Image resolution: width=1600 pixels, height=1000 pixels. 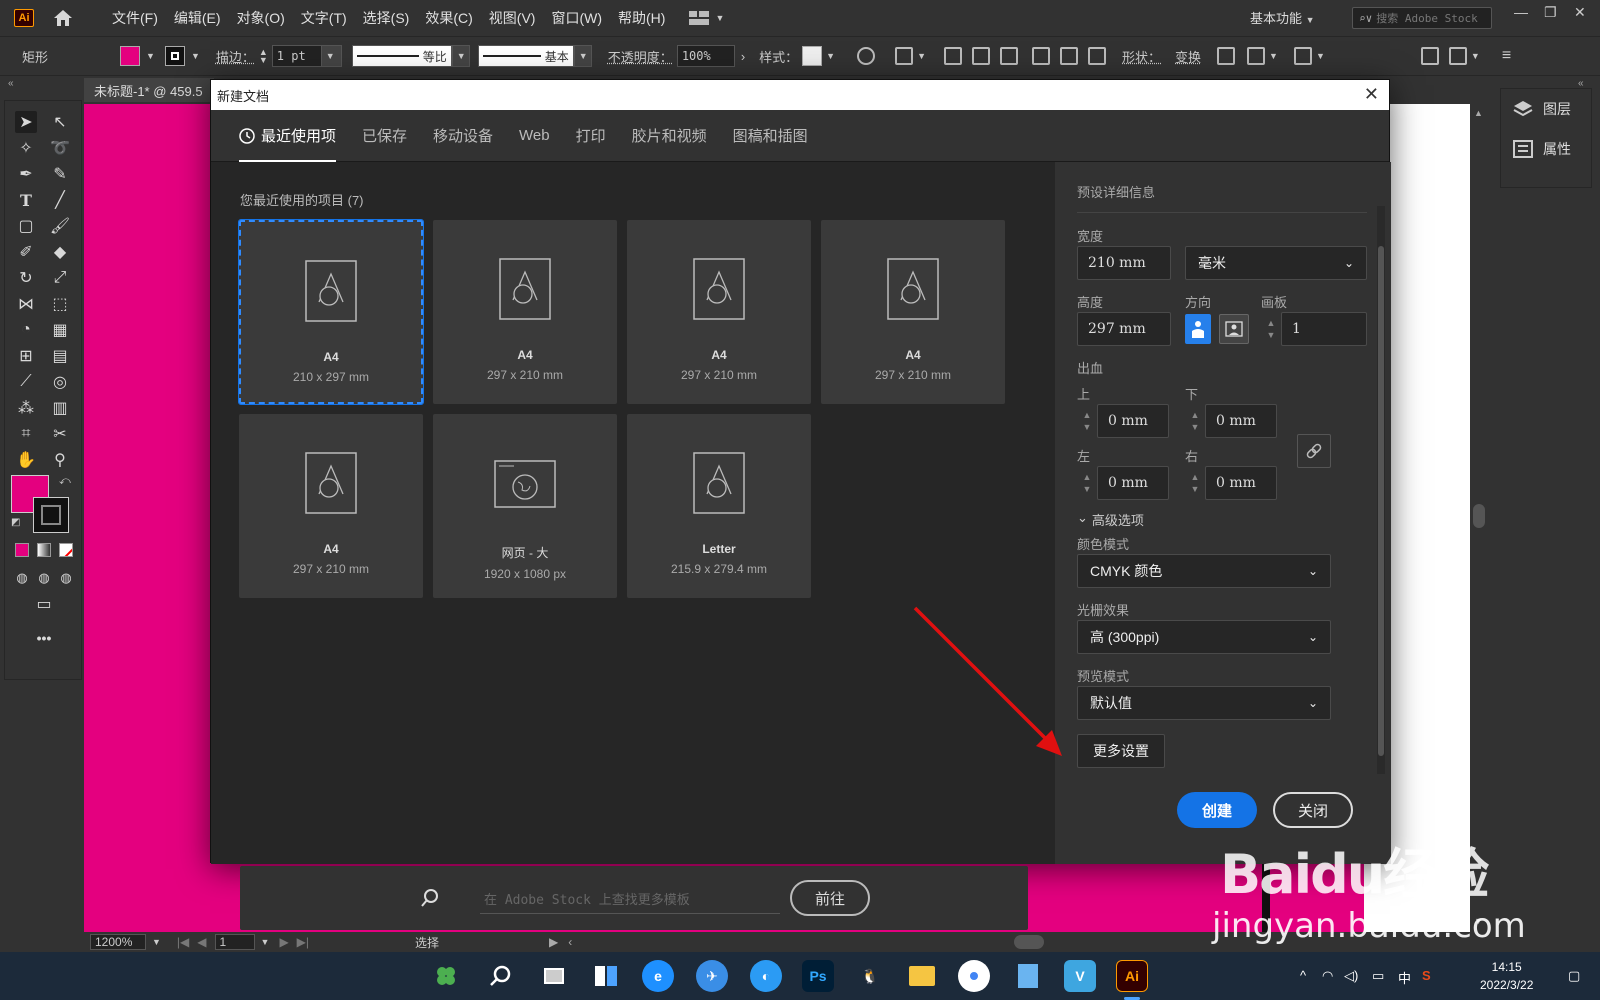 I want to click on zoom-input: 1200%, so click(x=118, y=942).